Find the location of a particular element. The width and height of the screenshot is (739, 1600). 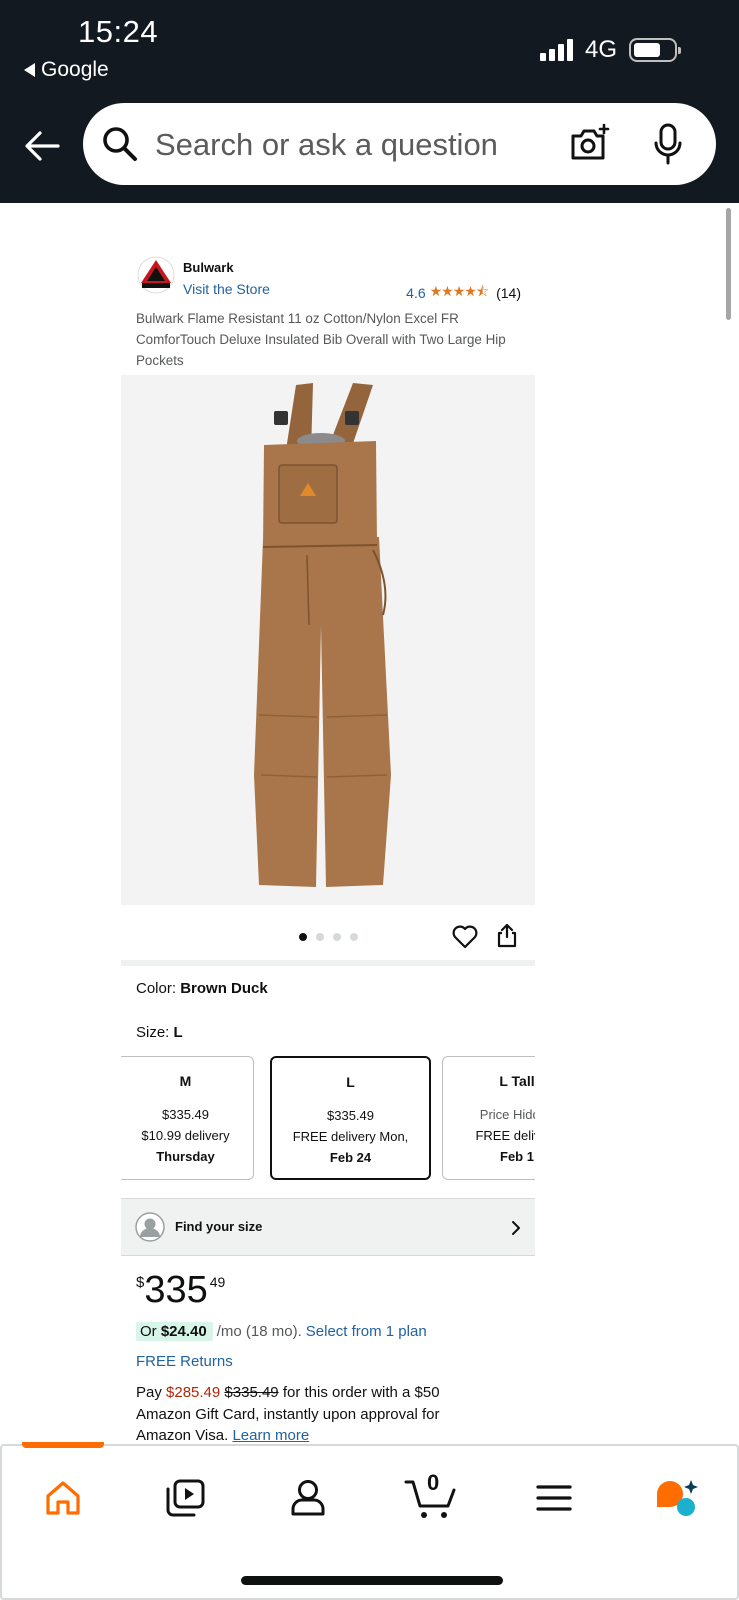

monthly-term: /mo (18 mo). is located at coordinates (259, 1331).